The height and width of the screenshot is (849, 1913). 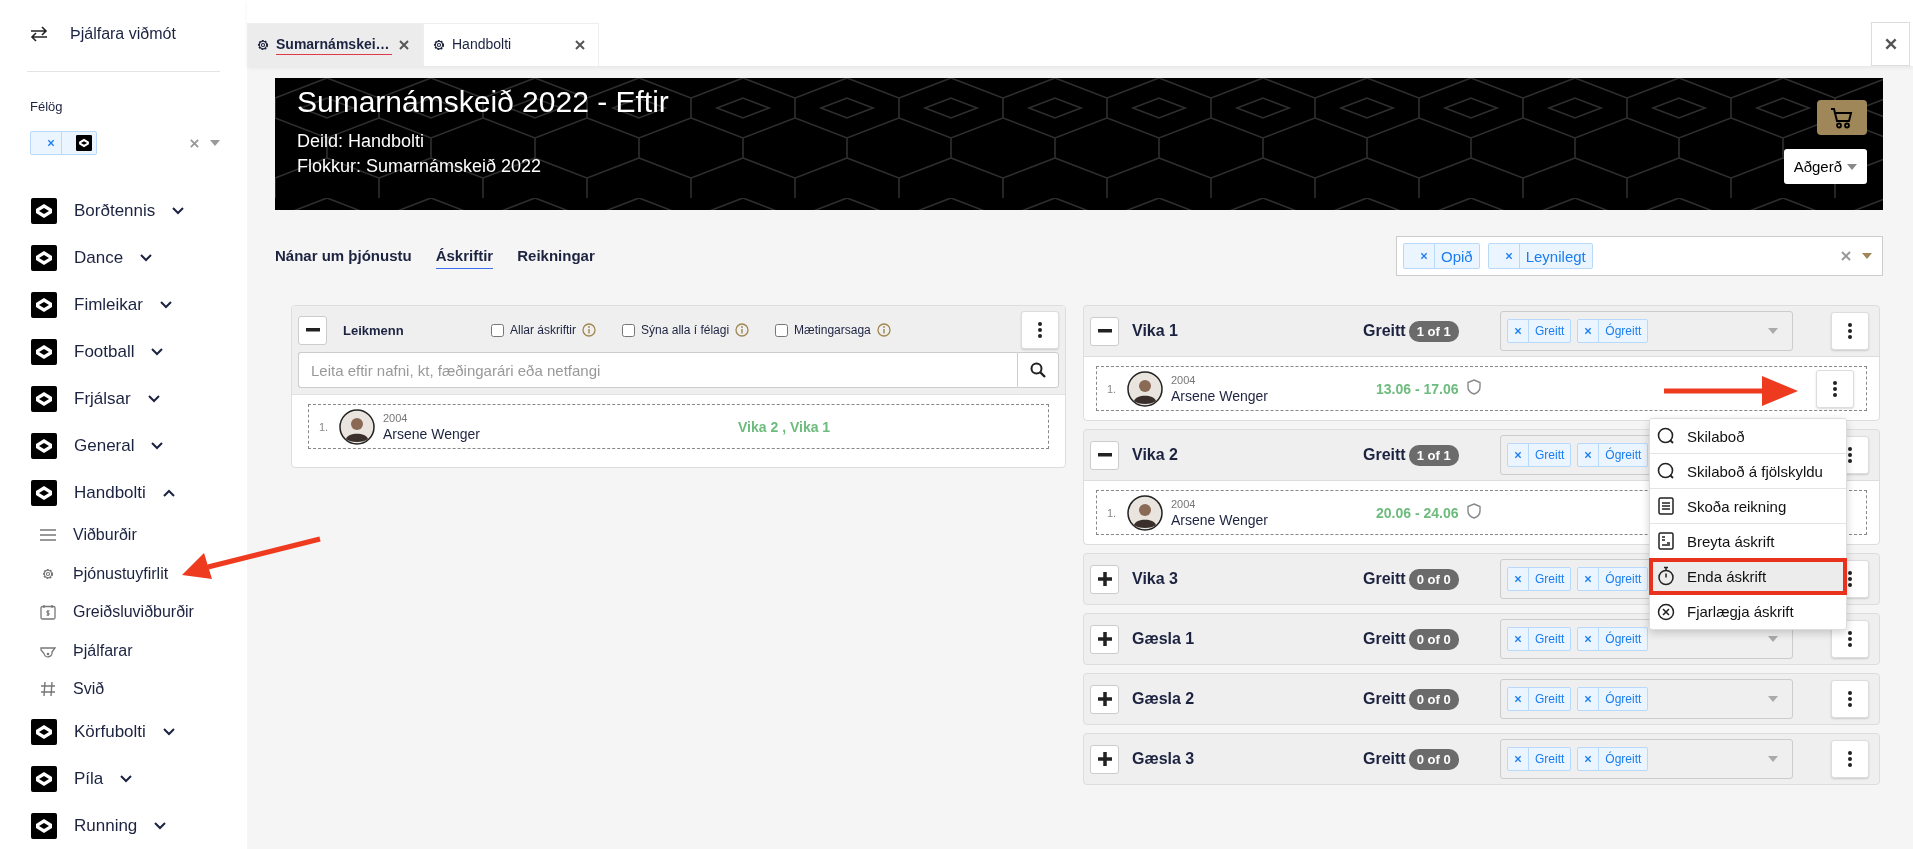 What do you see at coordinates (1748, 506) in the screenshot?
I see `menu-item: Skoða reikning` at bounding box center [1748, 506].